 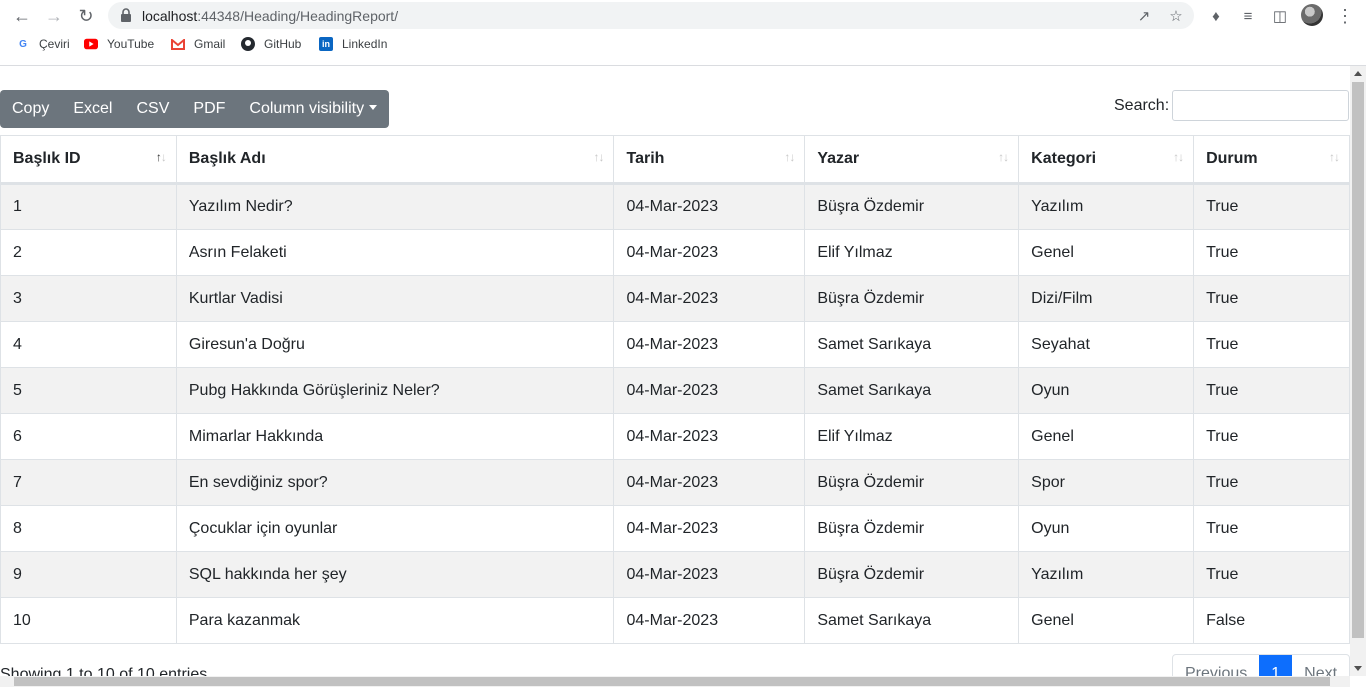 I want to click on cell-category: Genel, so click(x=1106, y=620).